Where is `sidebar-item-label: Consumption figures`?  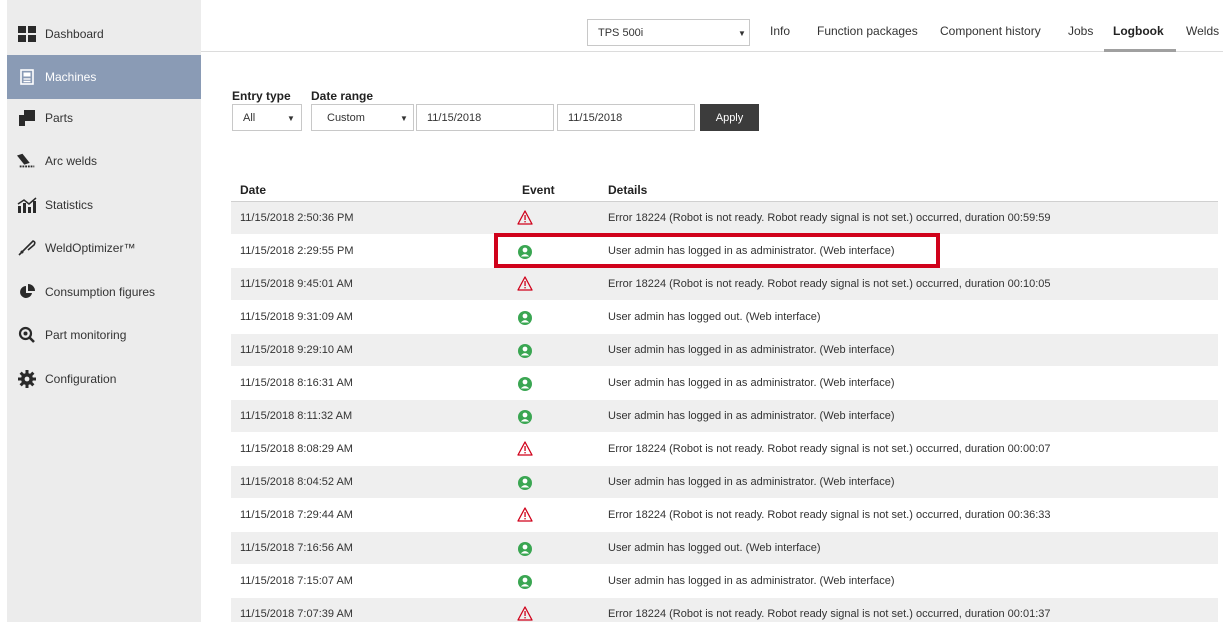 sidebar-item-label: Consumption figures is located at coordinates (100, 292).